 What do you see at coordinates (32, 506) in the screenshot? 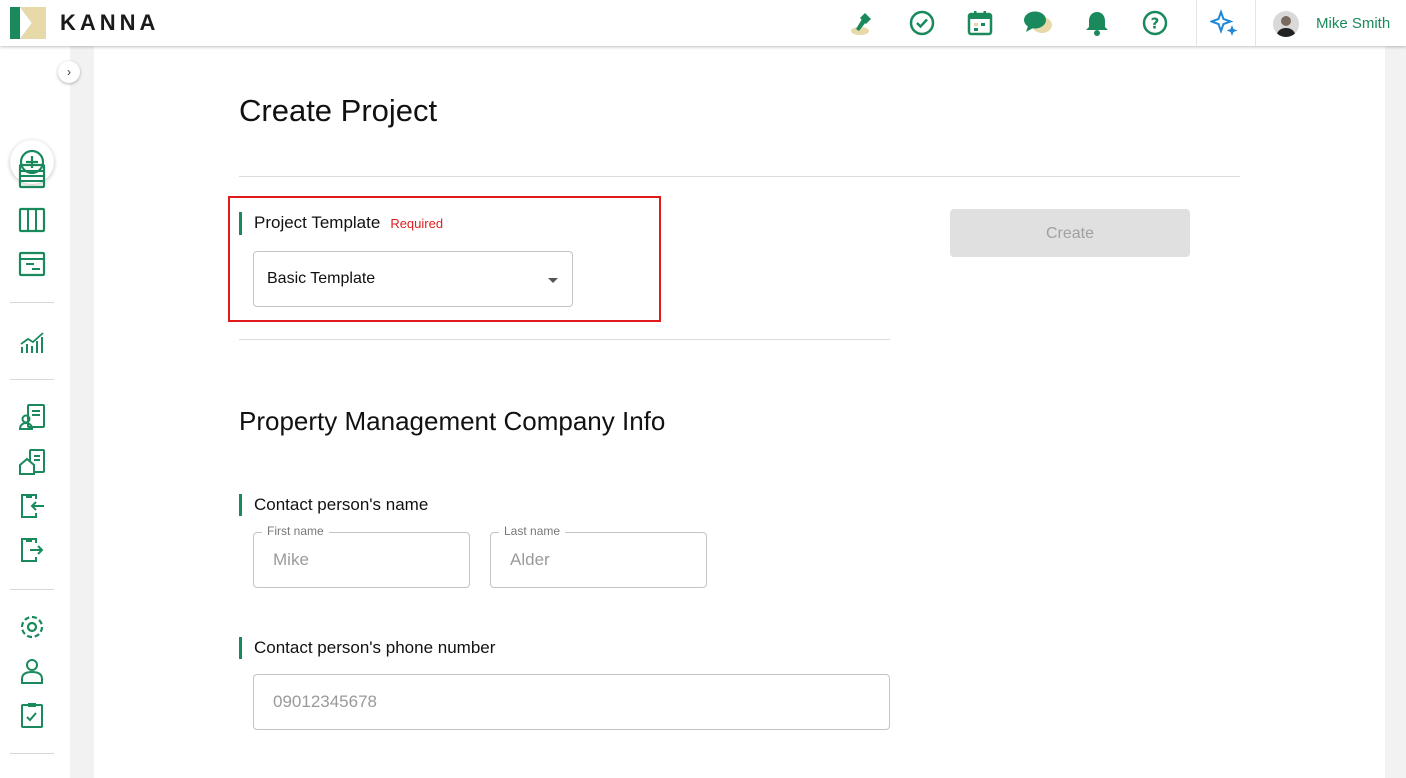
I see `import-icon` at bounding box center [32, 506].